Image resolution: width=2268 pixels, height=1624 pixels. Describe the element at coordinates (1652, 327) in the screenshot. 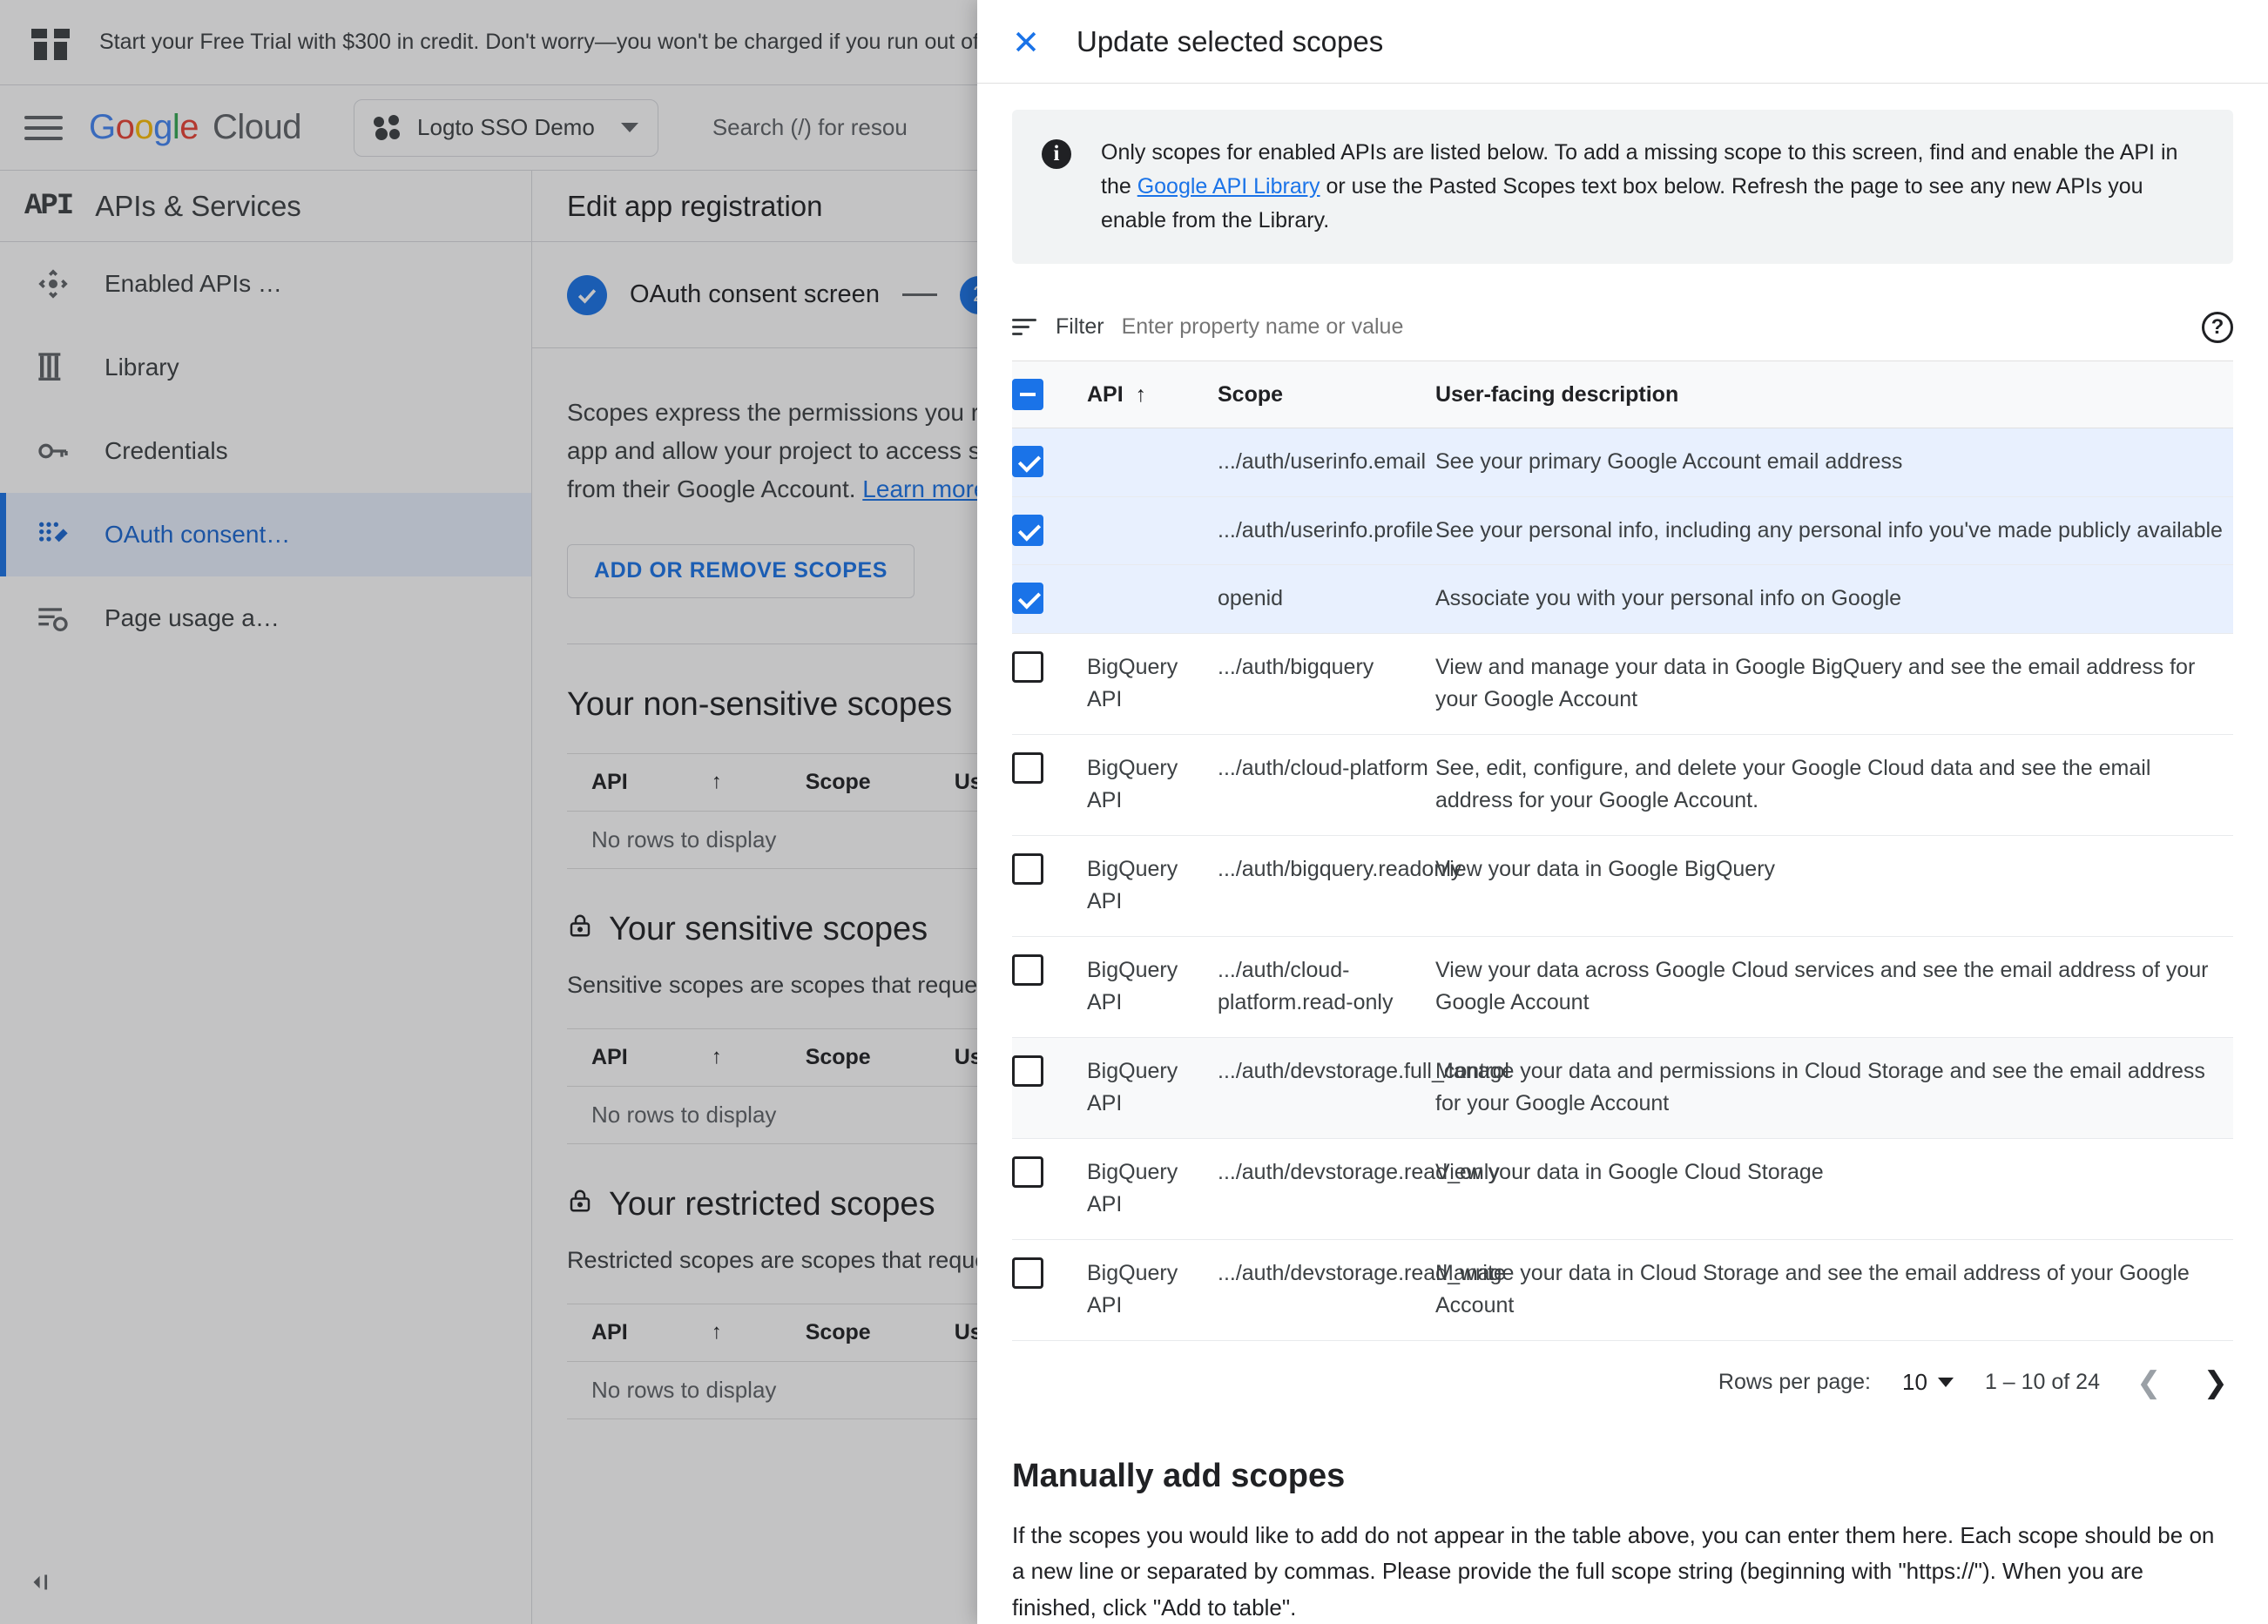

I see `filter-input` at that location.